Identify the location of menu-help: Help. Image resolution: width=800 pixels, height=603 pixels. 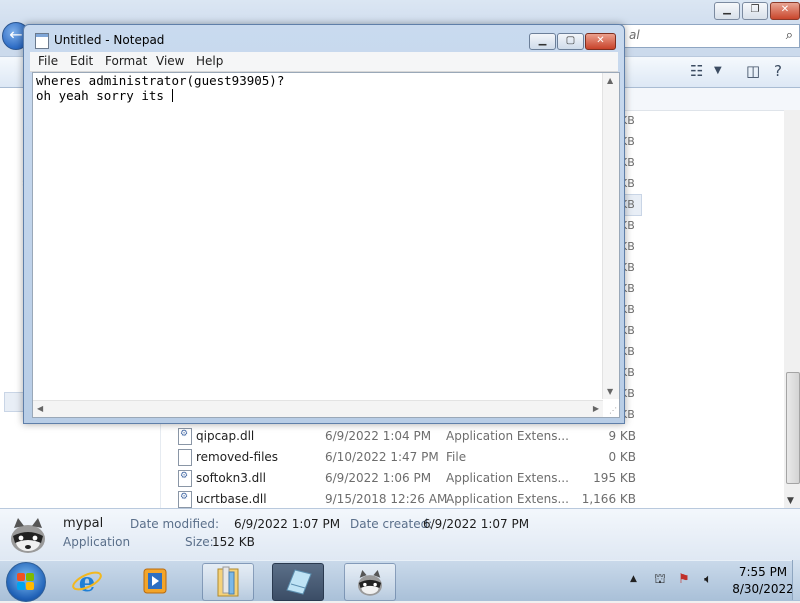
(209, 61).